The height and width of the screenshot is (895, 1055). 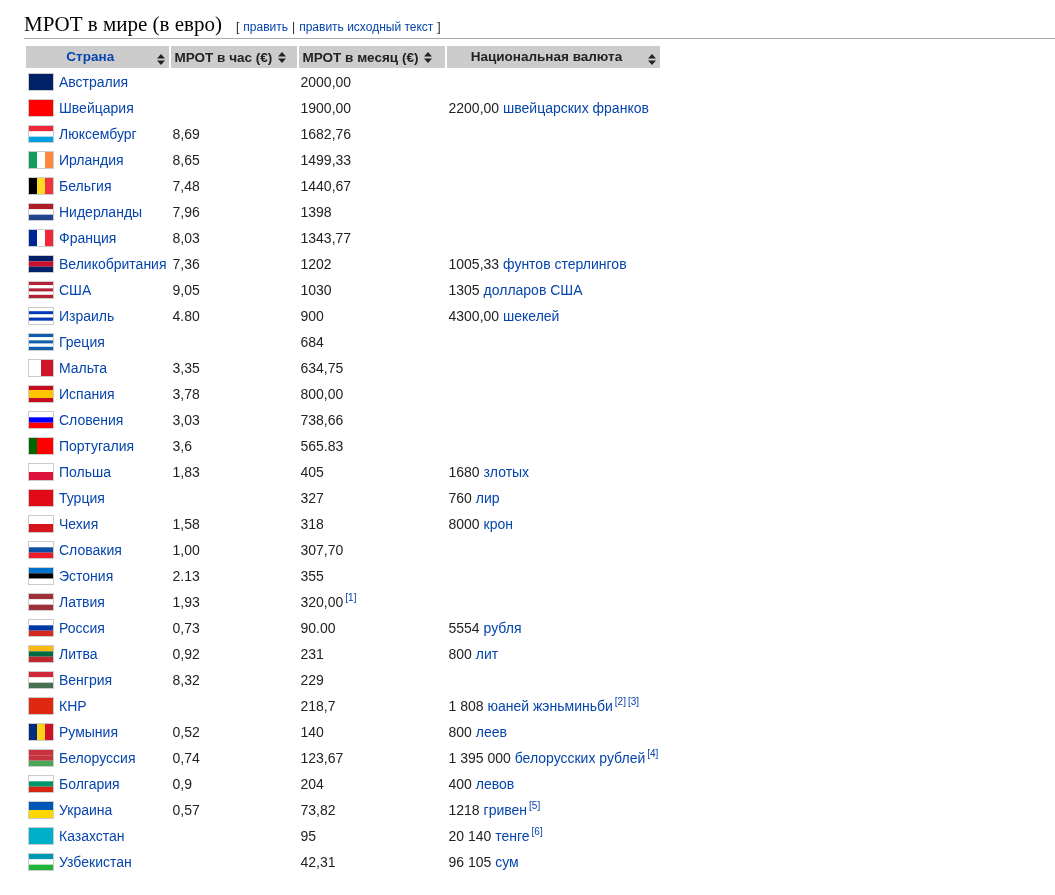 I want to click on table-cell: 1682,76, so click(x=326, y=134).